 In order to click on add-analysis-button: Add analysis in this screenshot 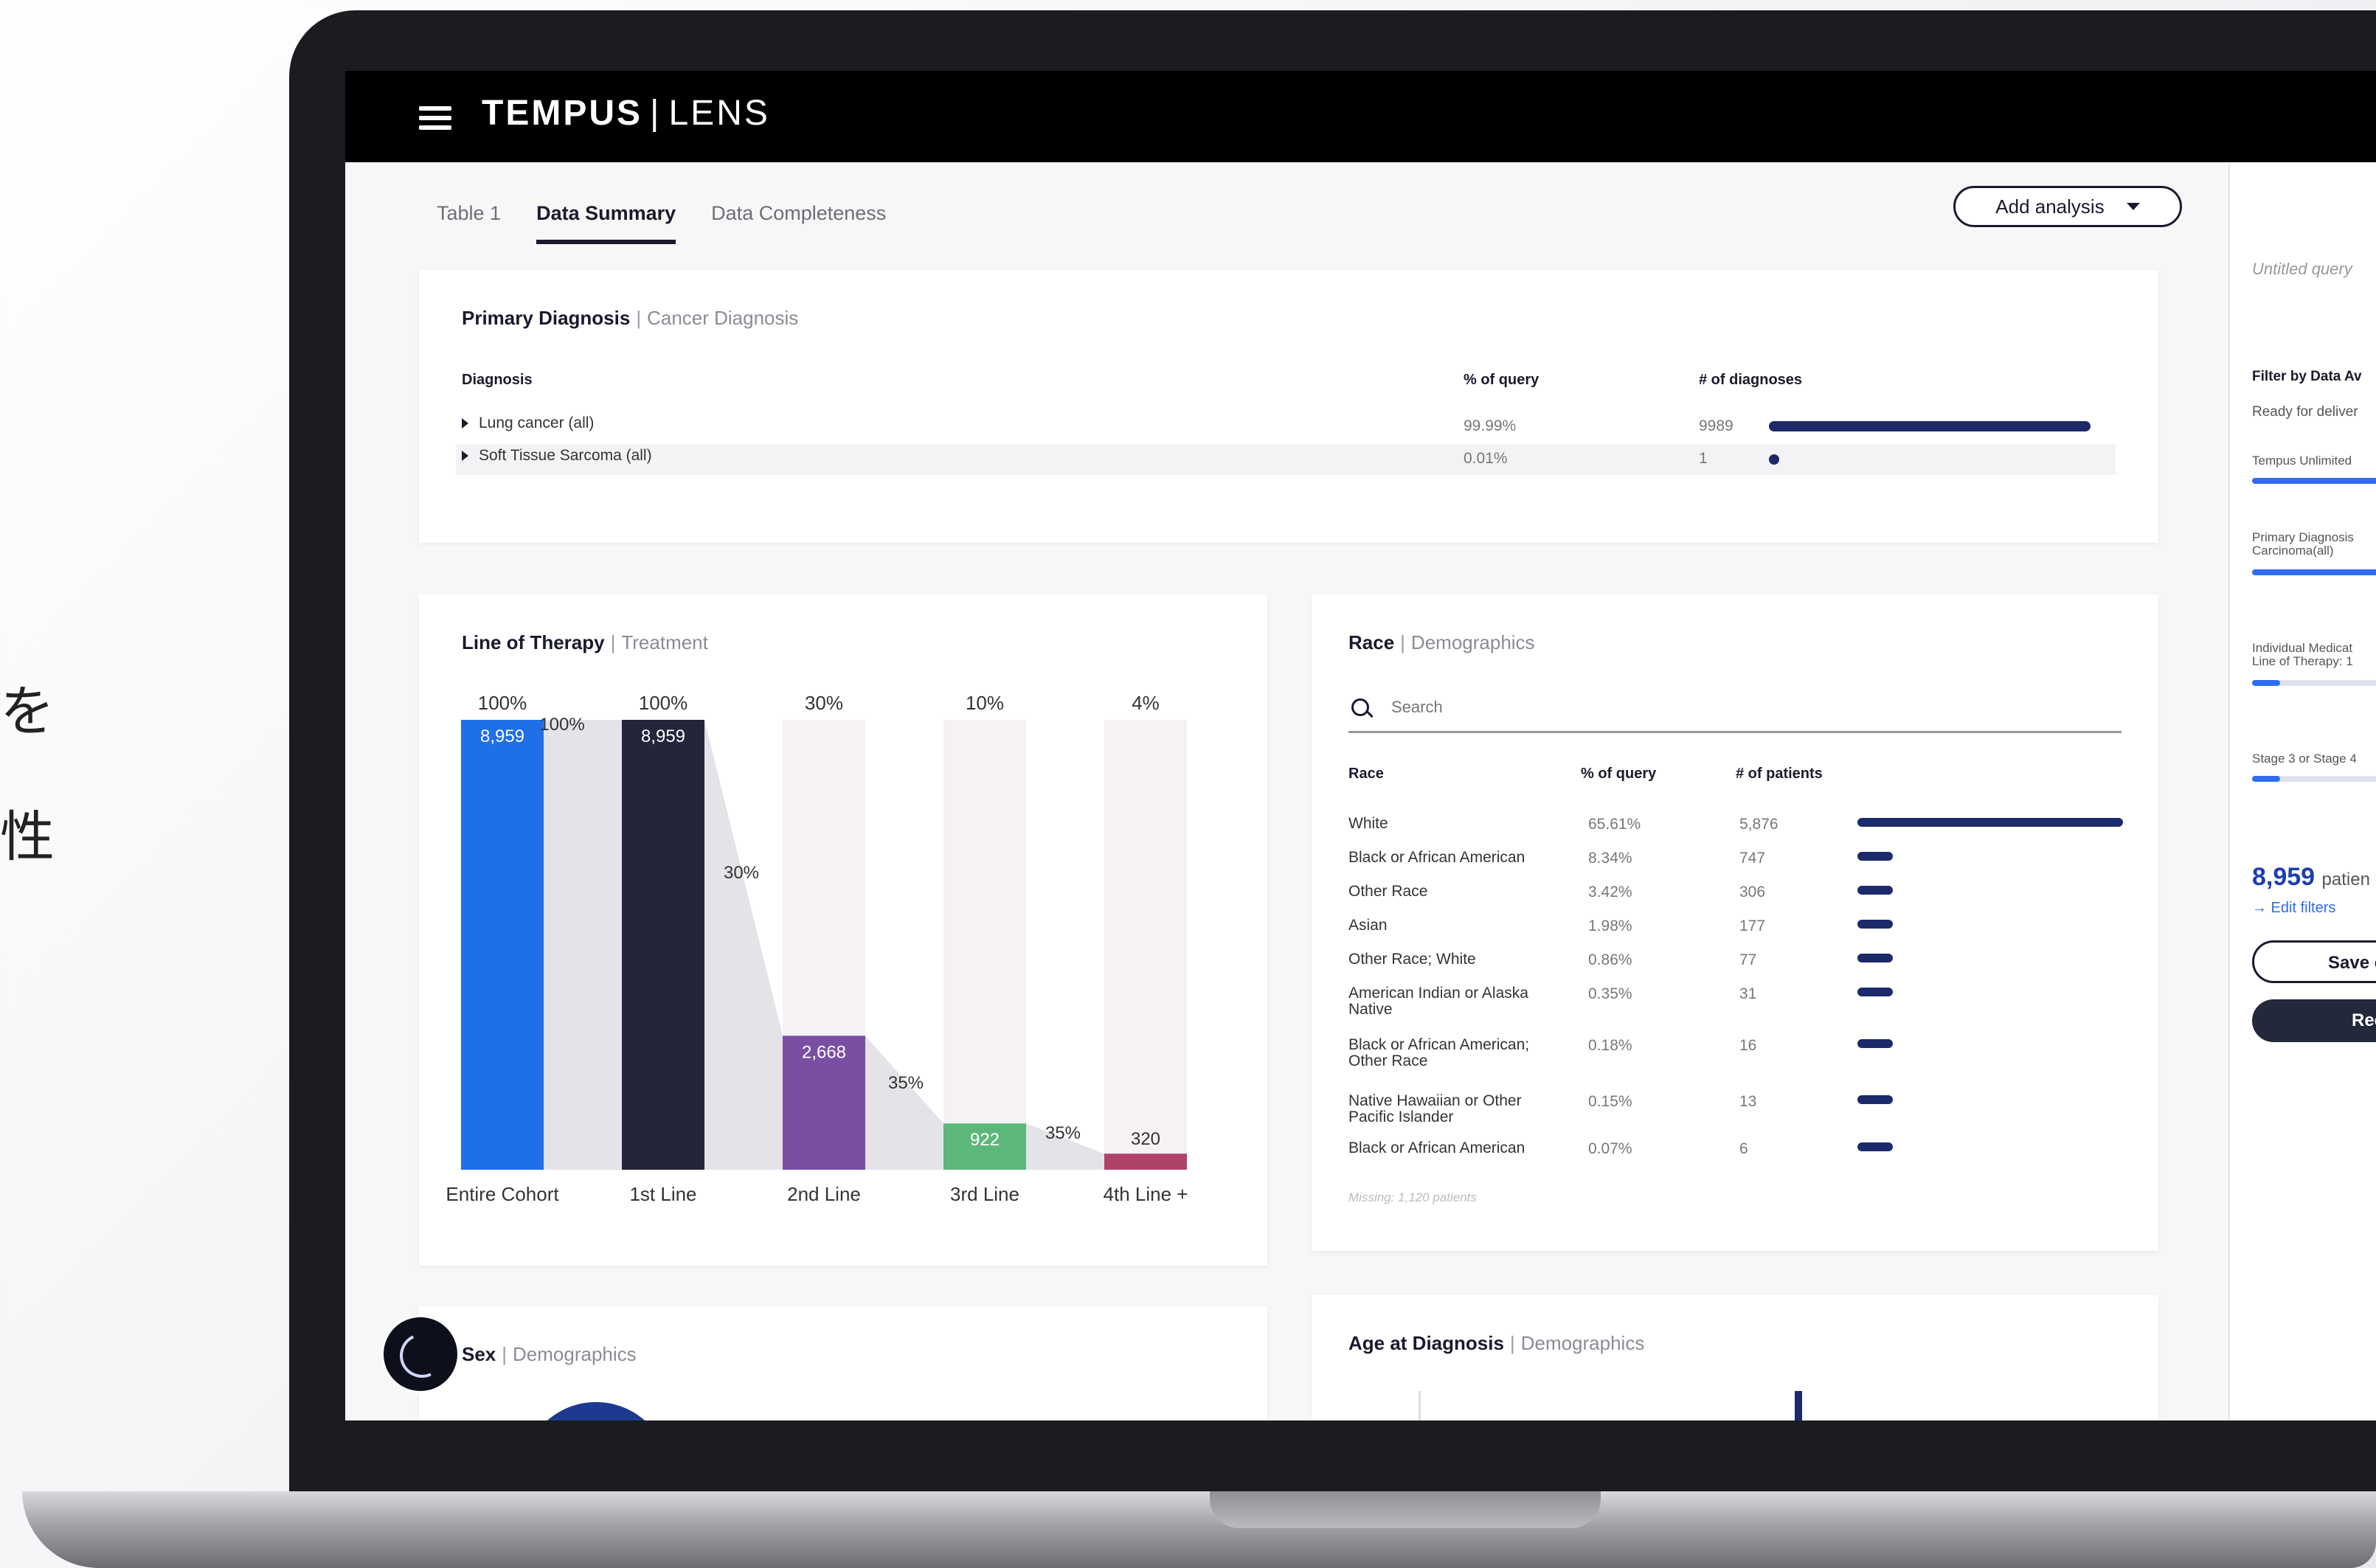, I will do `click(2067, 206)`.